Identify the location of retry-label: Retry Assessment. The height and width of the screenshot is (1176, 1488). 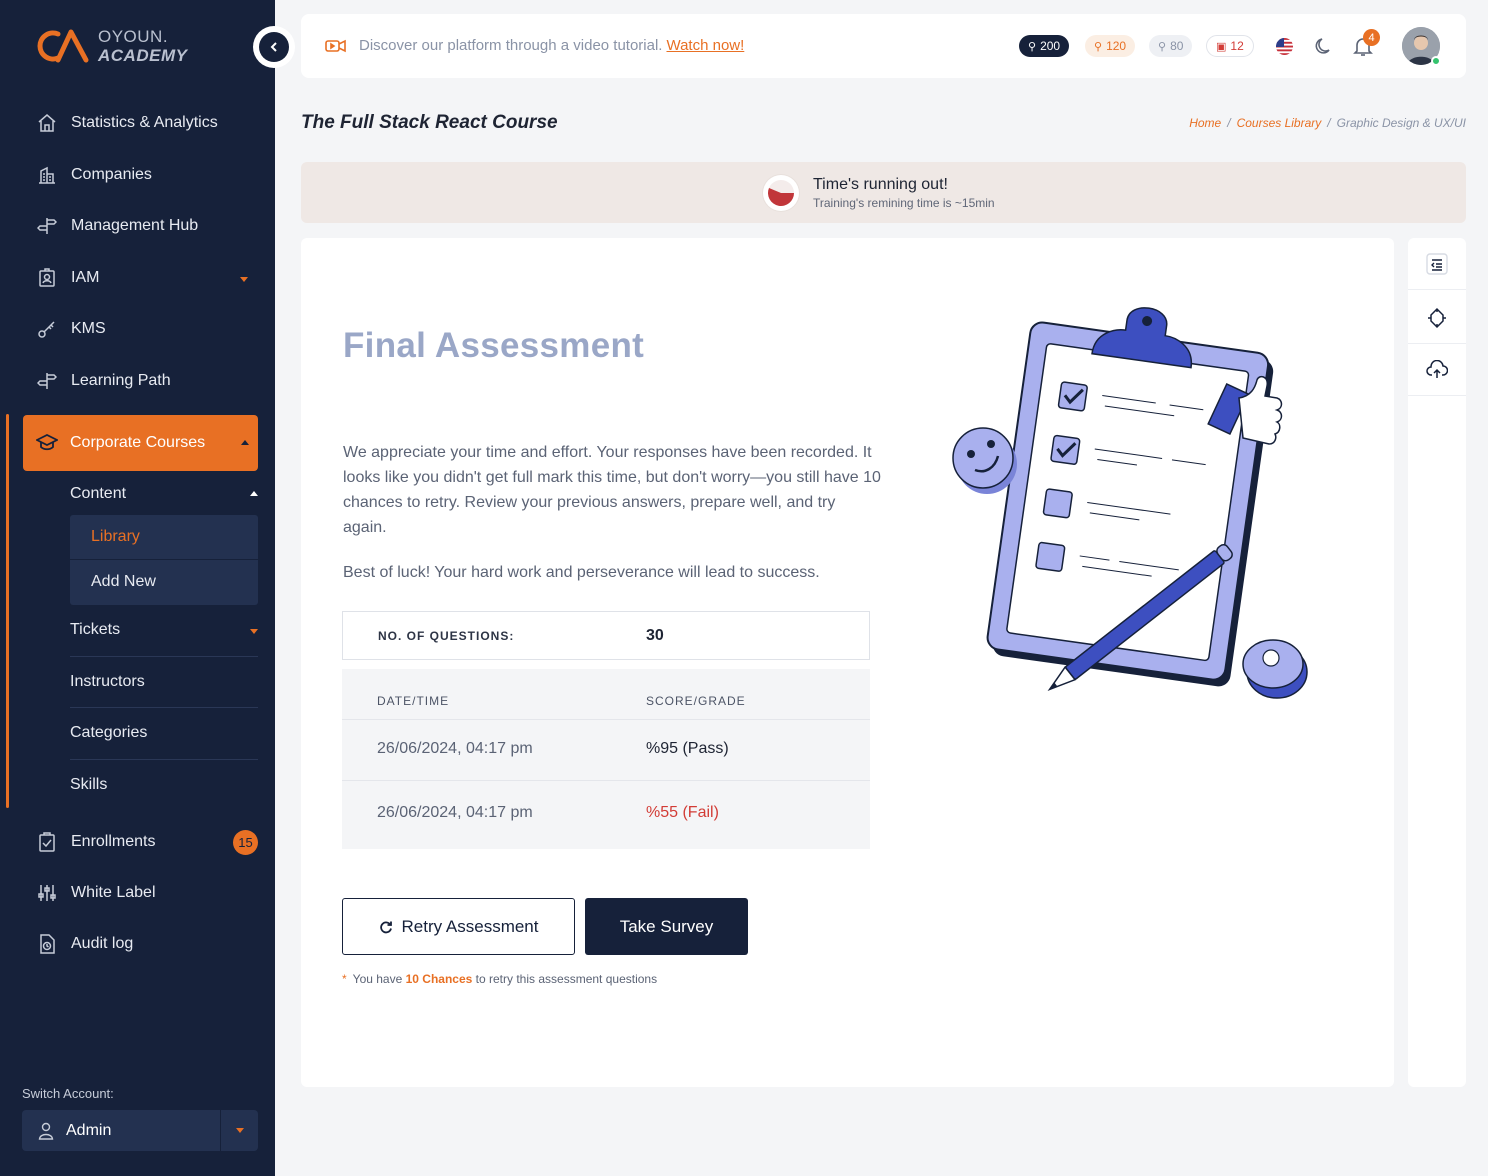
(470, 926).